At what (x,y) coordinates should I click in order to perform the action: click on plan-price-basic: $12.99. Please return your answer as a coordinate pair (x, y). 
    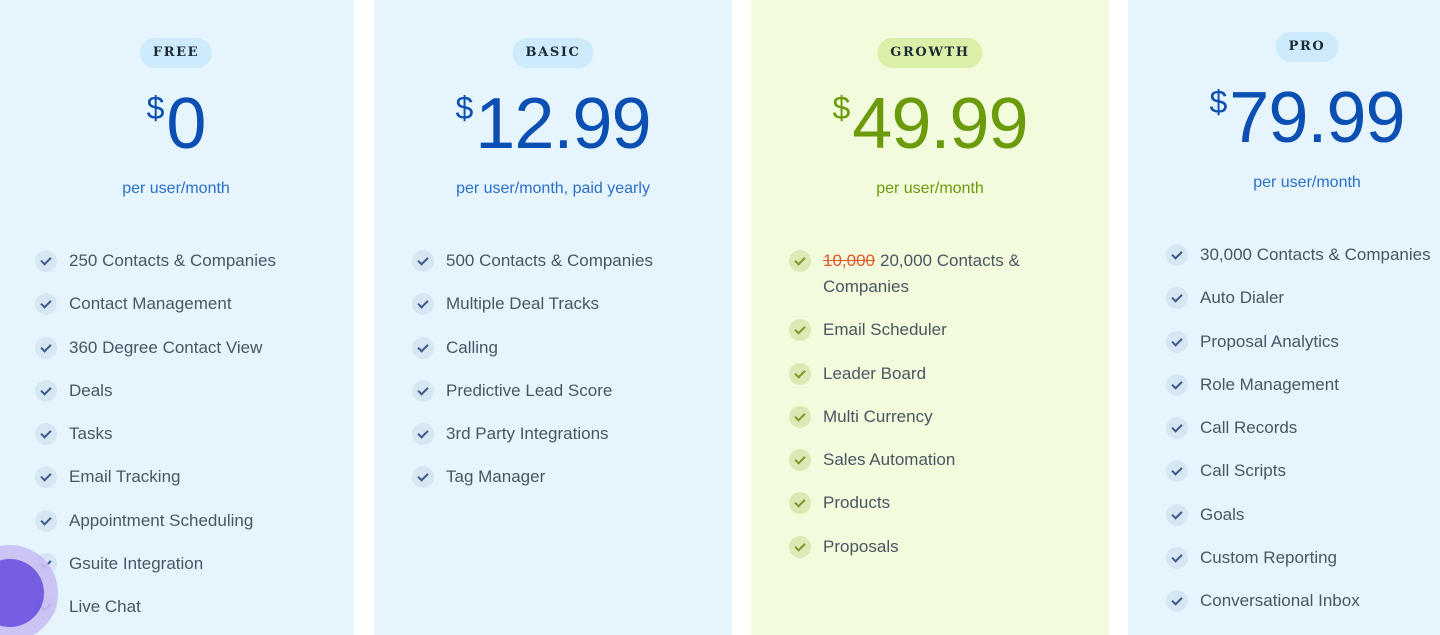
    Looking at the image, I should click on (553, 124).